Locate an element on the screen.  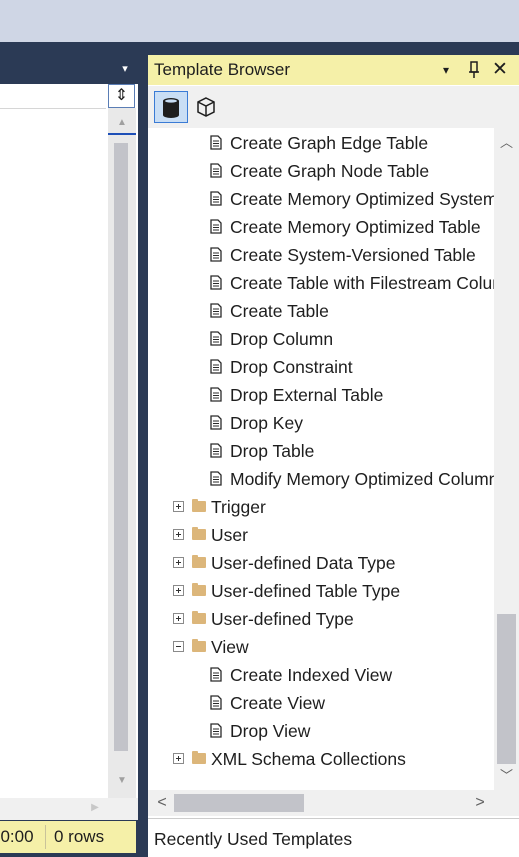
template-folder-label: User-defined Type is located at coordinates (282, 619).